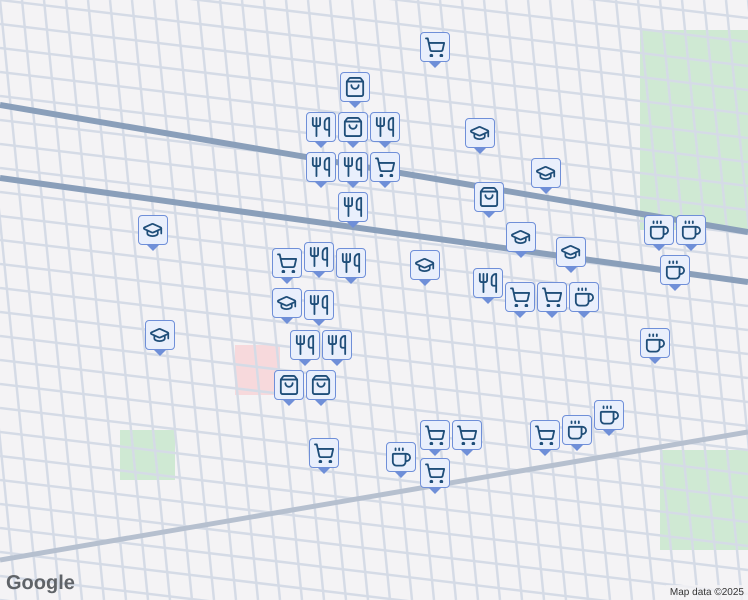 The width and height of the screenshot is (748, 600). Describe the element at coordinates (707, 592) in the screenshot. I see `map-attribution: Map data ©2025` at that location.